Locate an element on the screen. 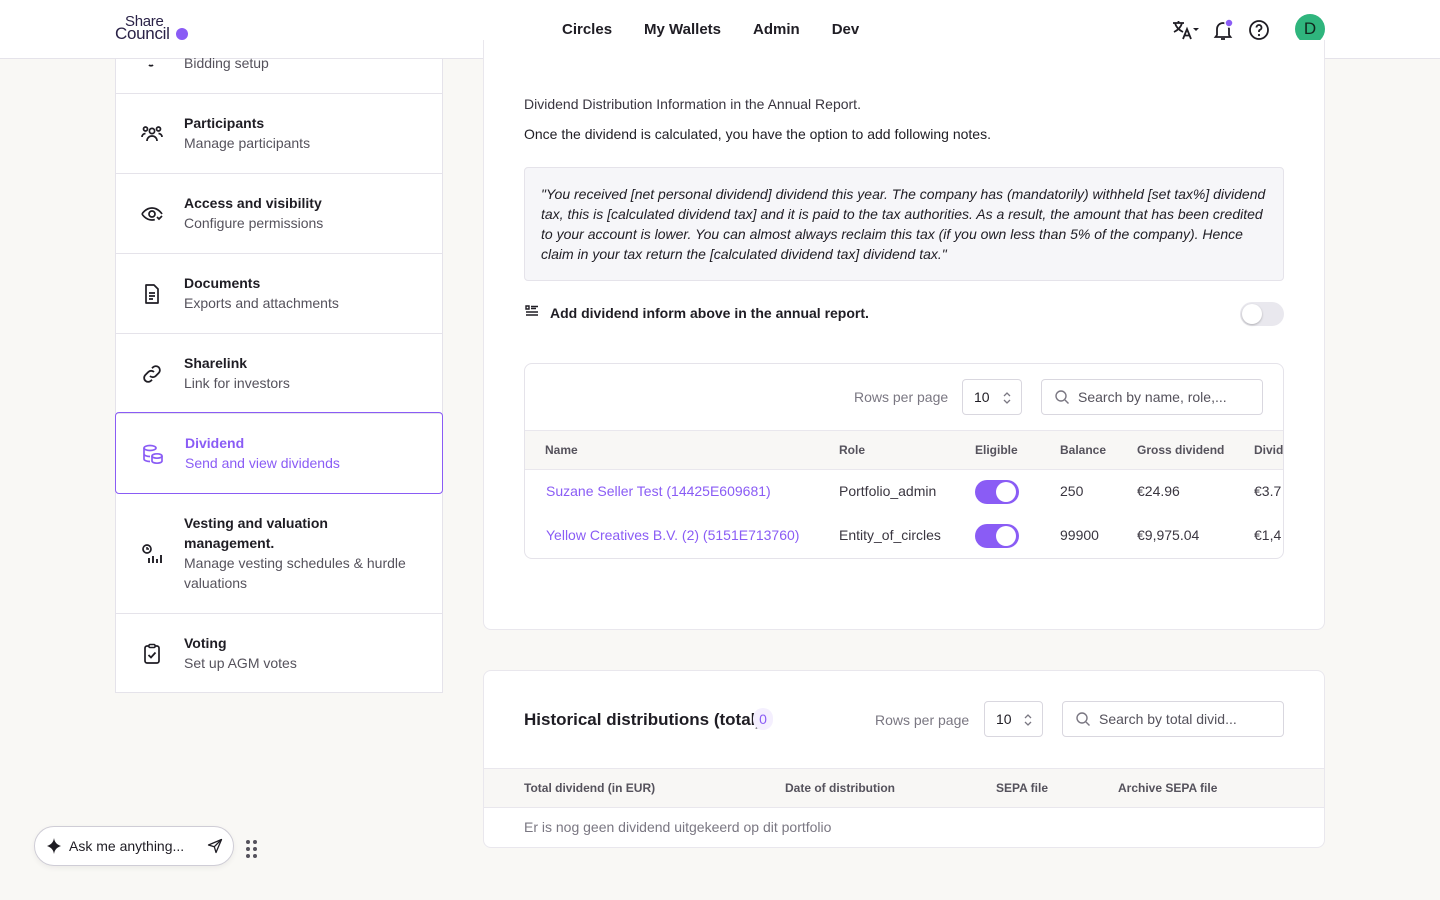  coins-icon is located at coordinates (153, 454).